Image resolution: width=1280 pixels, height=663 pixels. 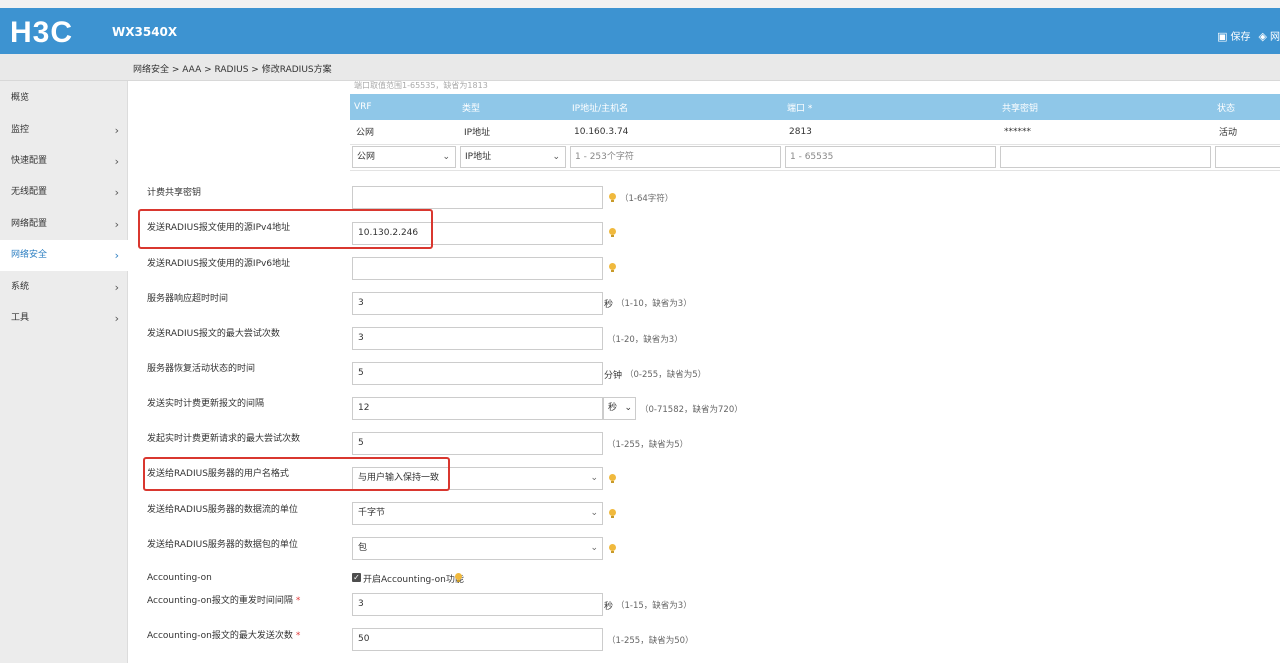 What do you see at coordinates (640, 31) in the screenshot?
I see `app-header: H3C WX3540X ▣ 保存 ◈ 网` at bounding box center [640, 31].